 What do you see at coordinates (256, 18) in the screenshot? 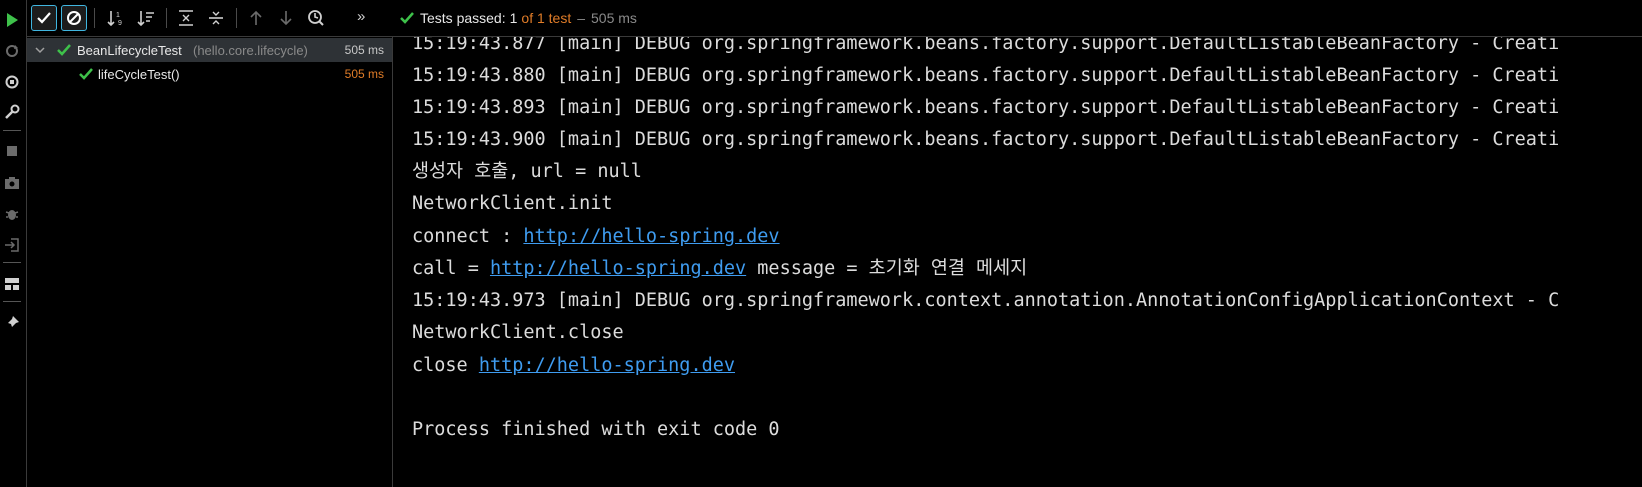
I see `previous-failed-icon` at bounding box center [256, 18].